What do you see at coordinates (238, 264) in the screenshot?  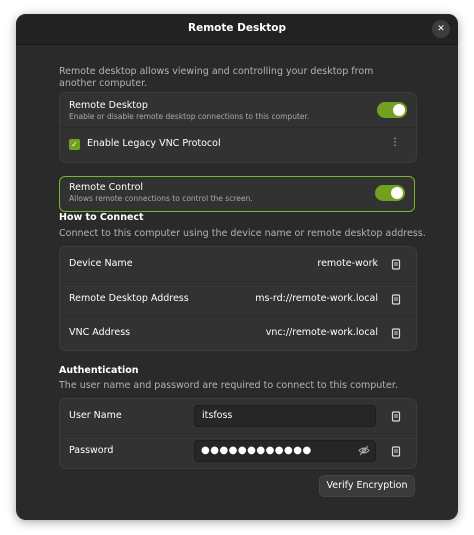 I see `device-name-row: Device Name remote-work` at bounding box center [238, 264].